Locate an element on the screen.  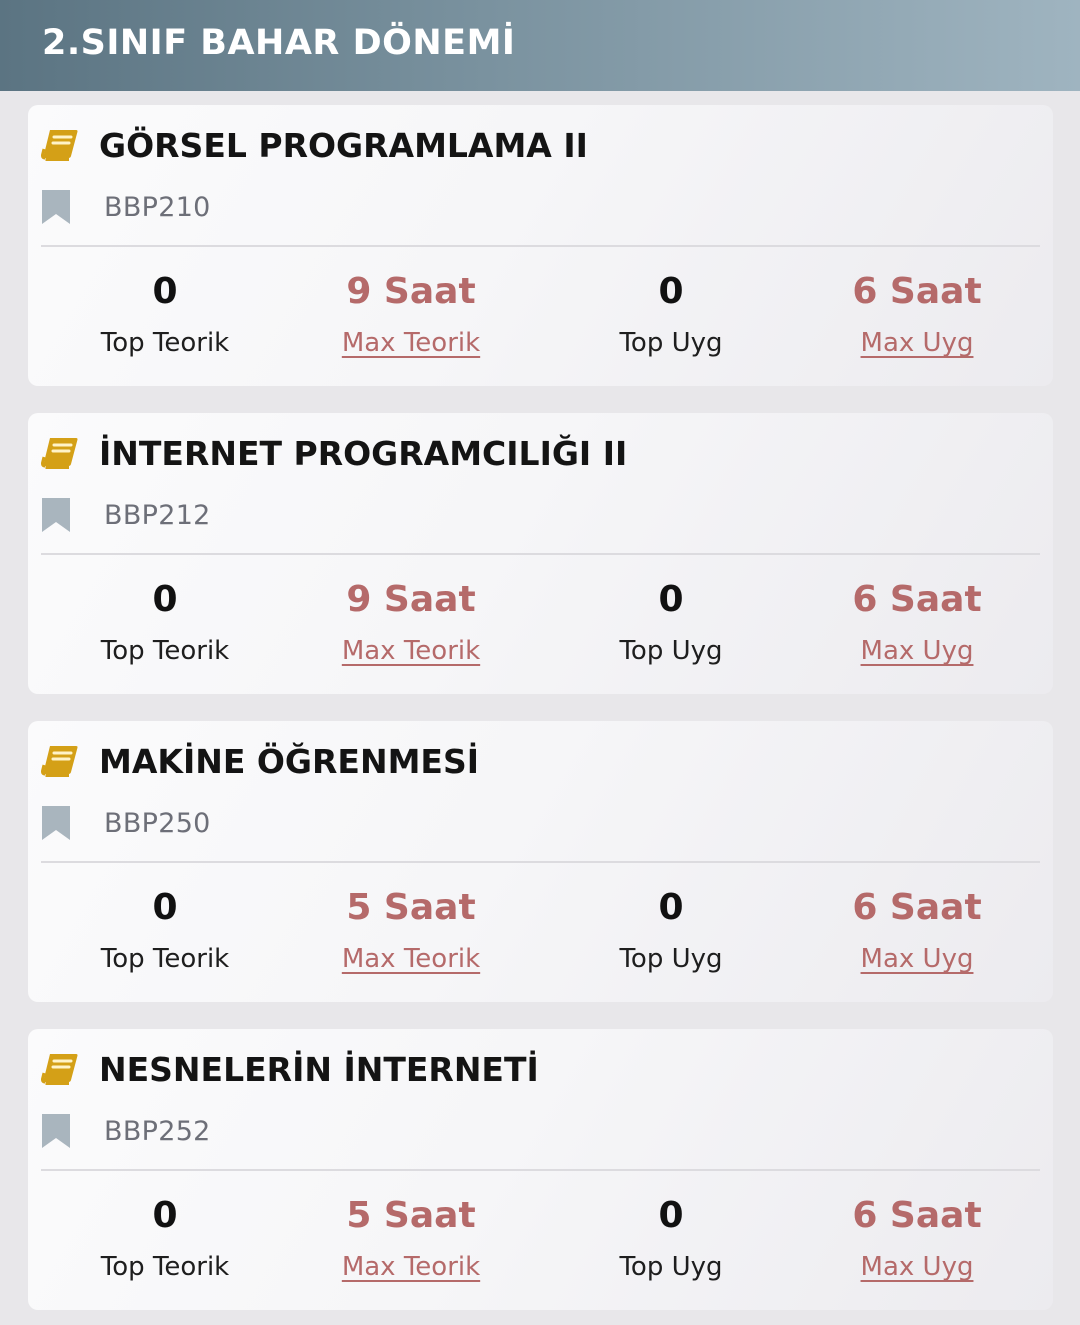
course-title-row: İNTERNET PROGRAMCILIĞI II is located at coordinates (334, 453).